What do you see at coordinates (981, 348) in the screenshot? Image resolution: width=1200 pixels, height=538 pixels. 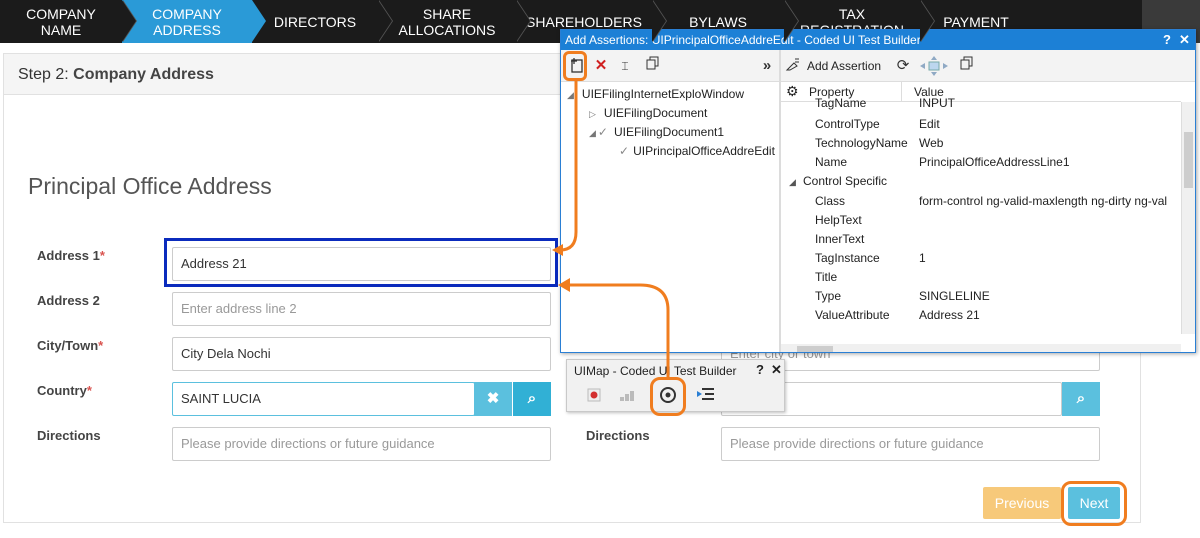 I see `horizontal-scrollbar` at bounding box center [981, 348].